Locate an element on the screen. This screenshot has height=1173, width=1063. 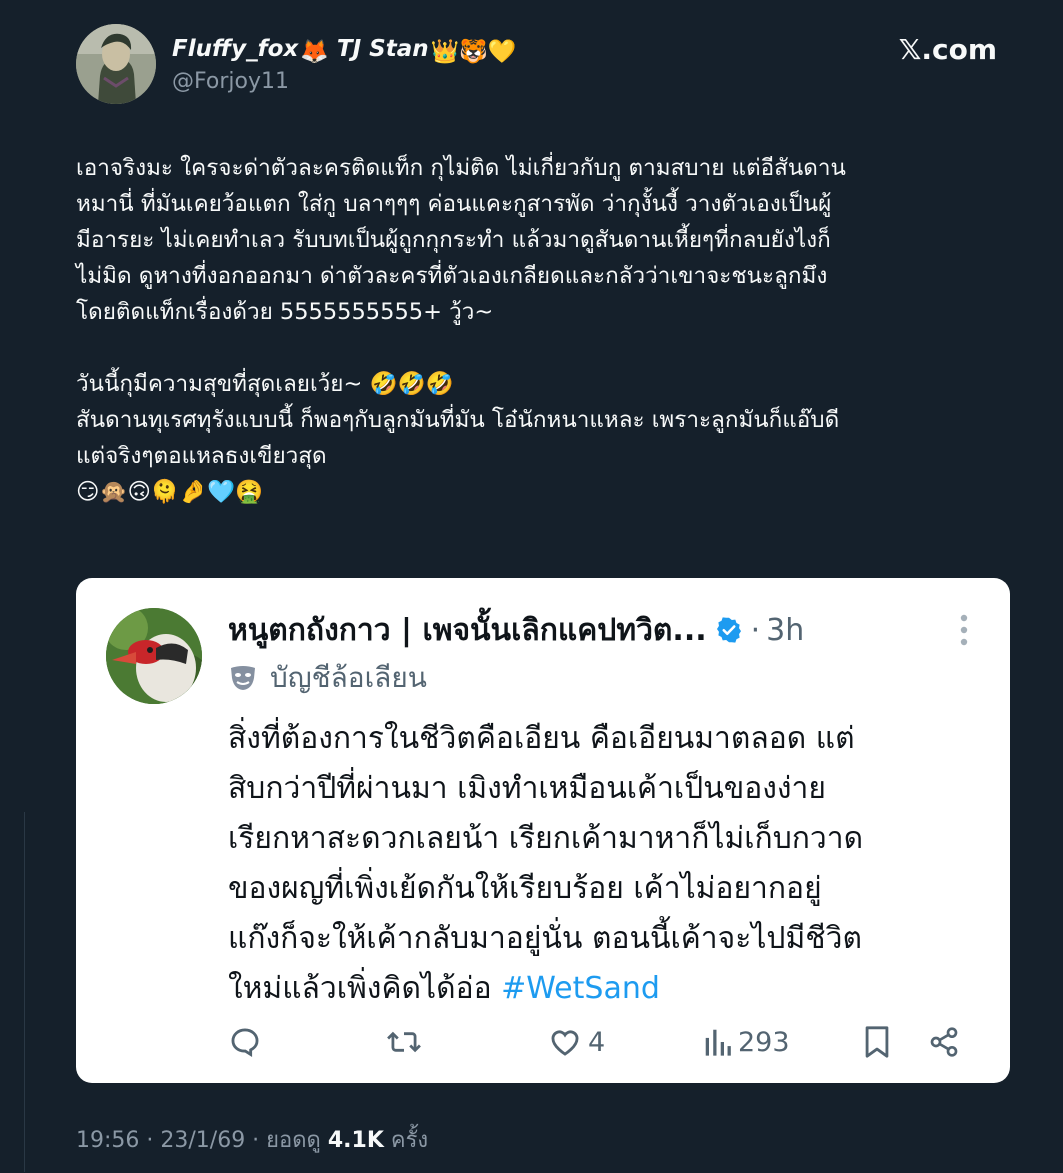
views-count: 293 is located at coordinates (764, 1042).